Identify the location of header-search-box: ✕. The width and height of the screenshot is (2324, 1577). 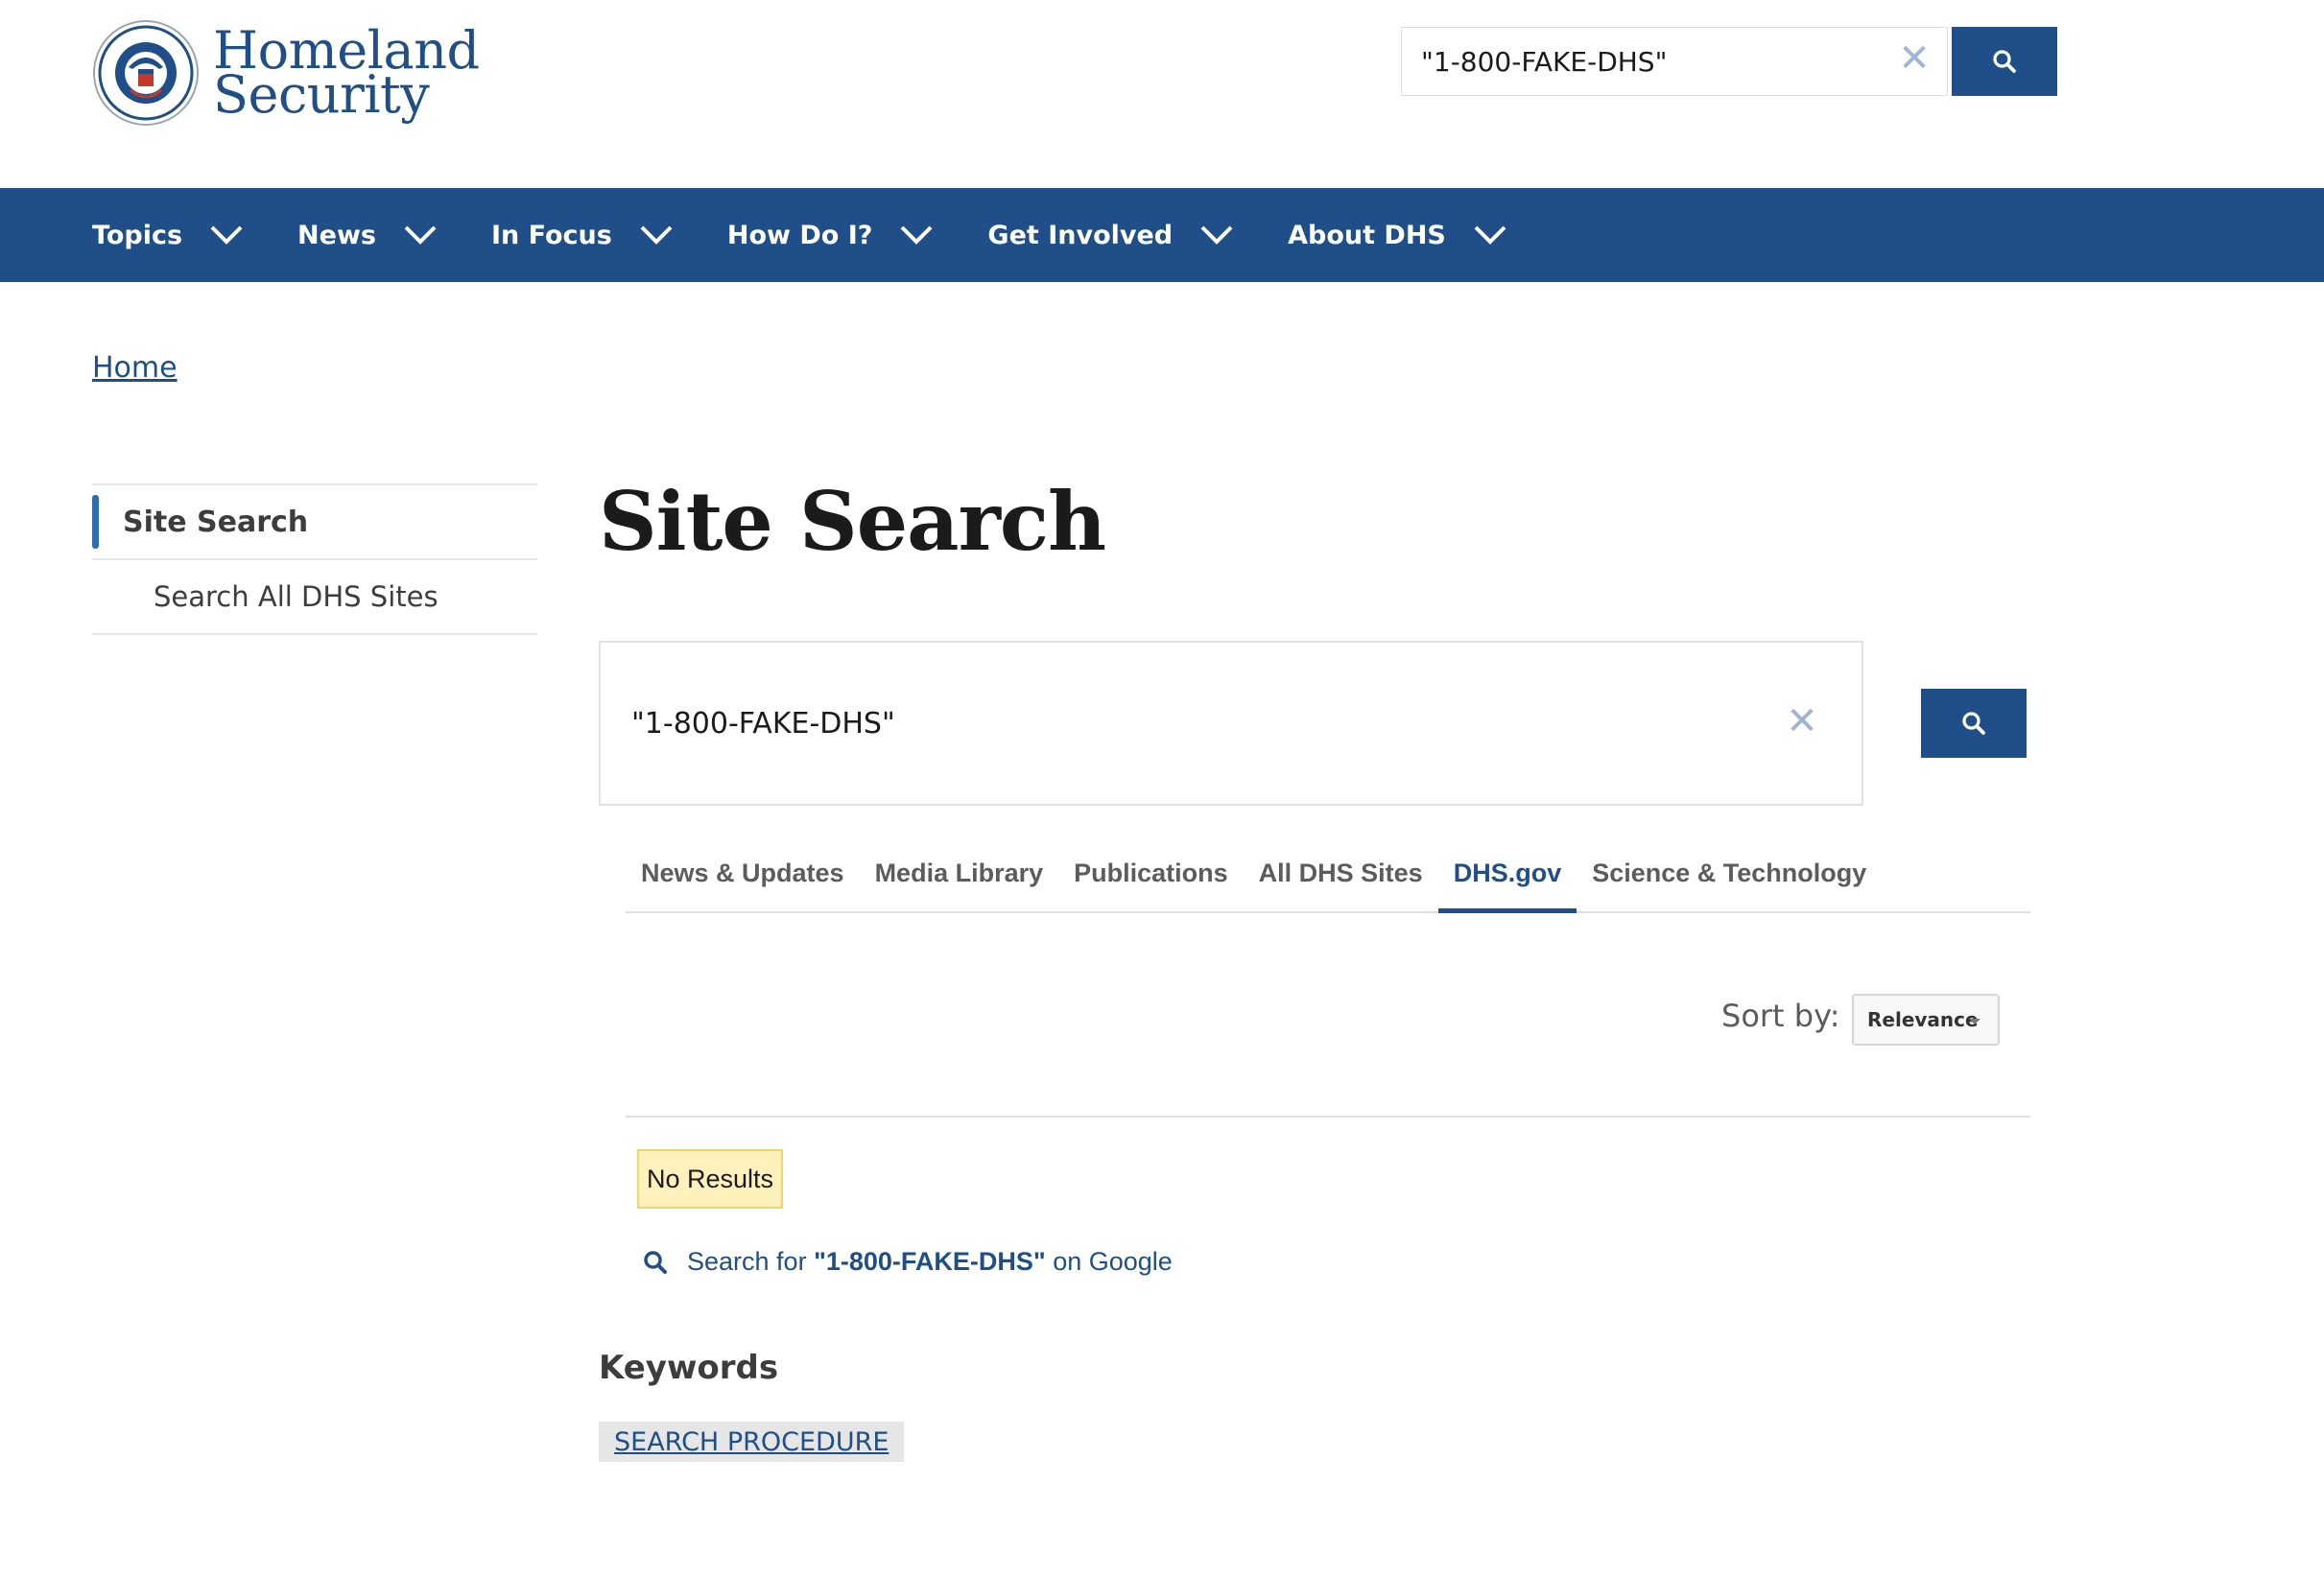
(1674, 61).